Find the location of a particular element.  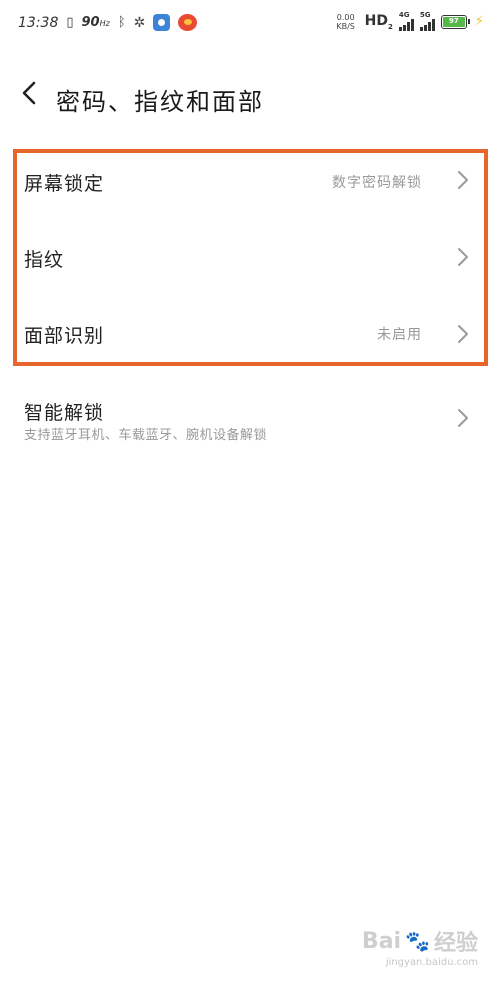

smart-unlock-label: 智能解锁 is located at coordinates (64, 413).